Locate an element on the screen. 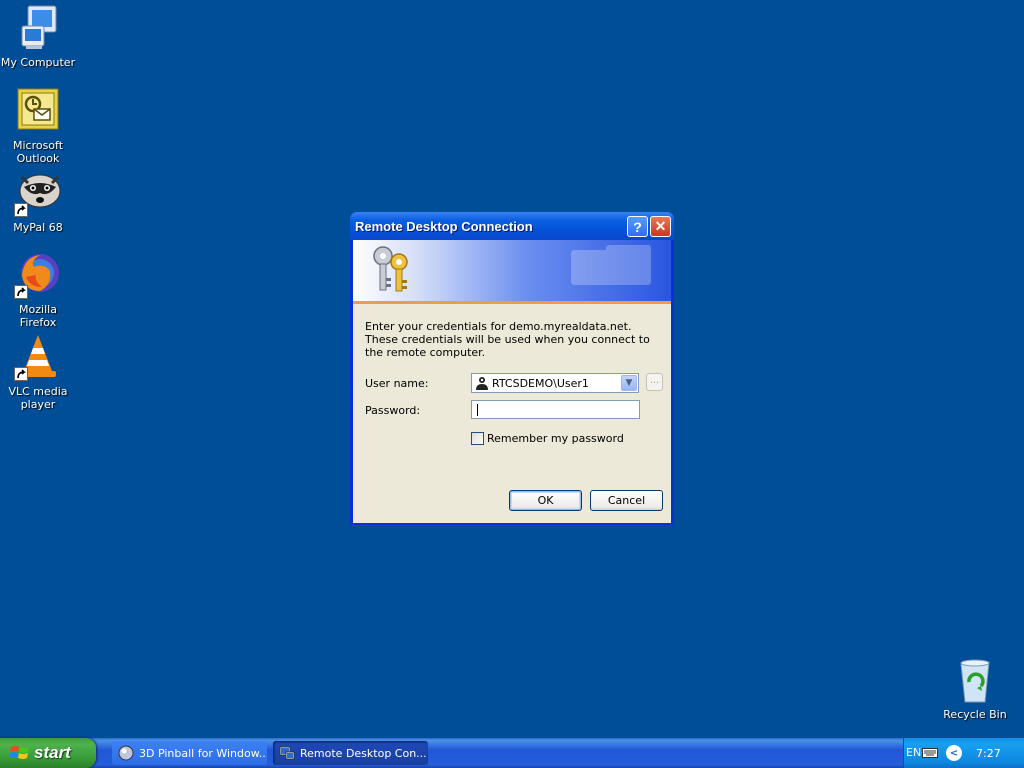 This screenshot has width=1024, height=768. start-label: start is located at coordinates (52, 752).